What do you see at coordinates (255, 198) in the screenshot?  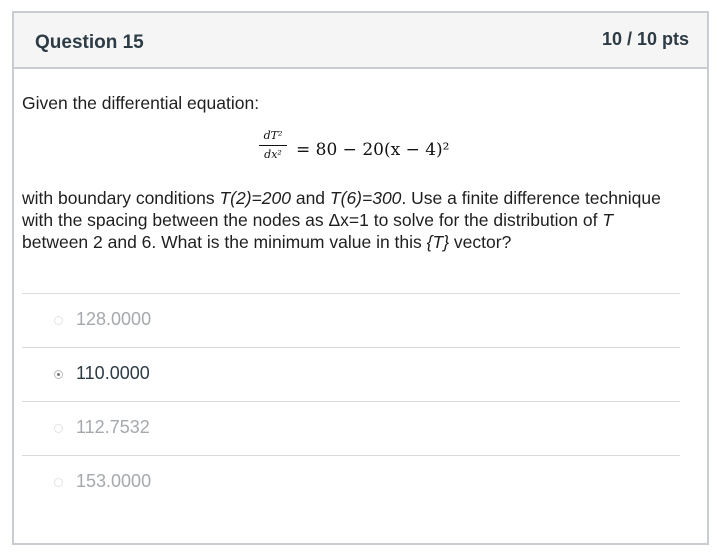 I see `boundary-condition-1: T(2)=200` at bounding box center [255, 198].